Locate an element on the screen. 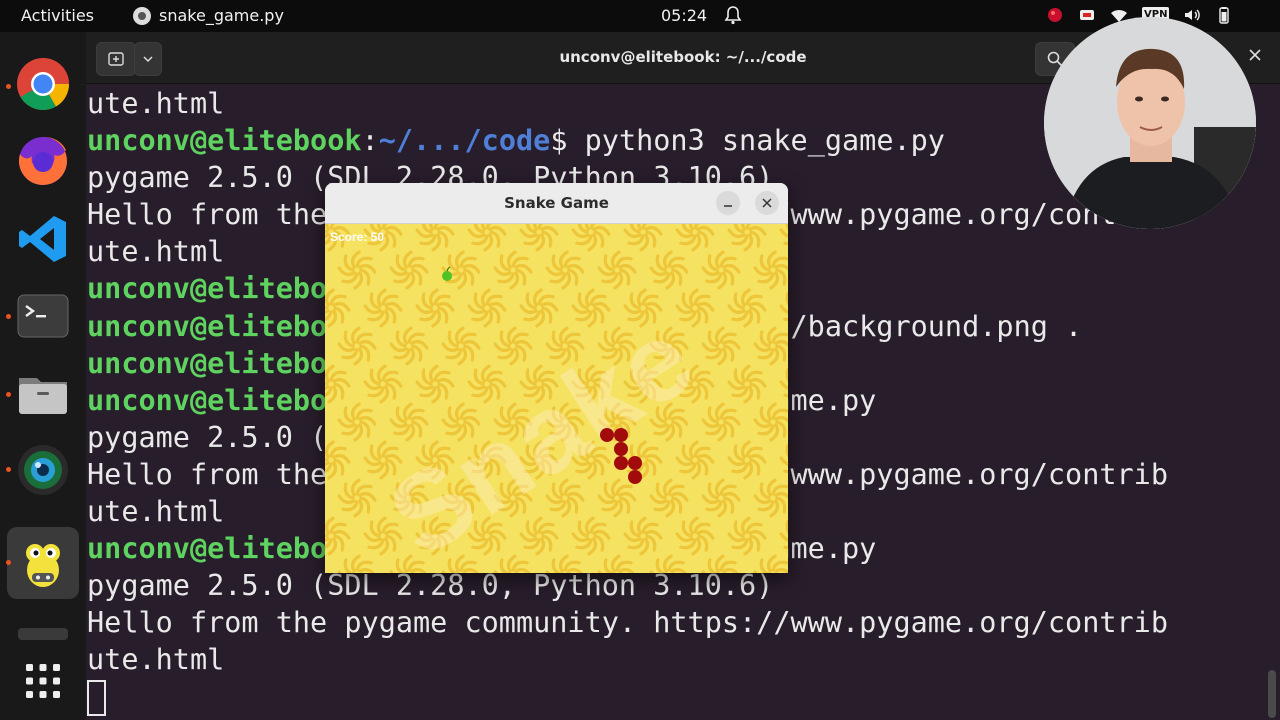 The width and height of the screenshot is (1280, 720). pygame-icon is located at coordinates (43, 564).